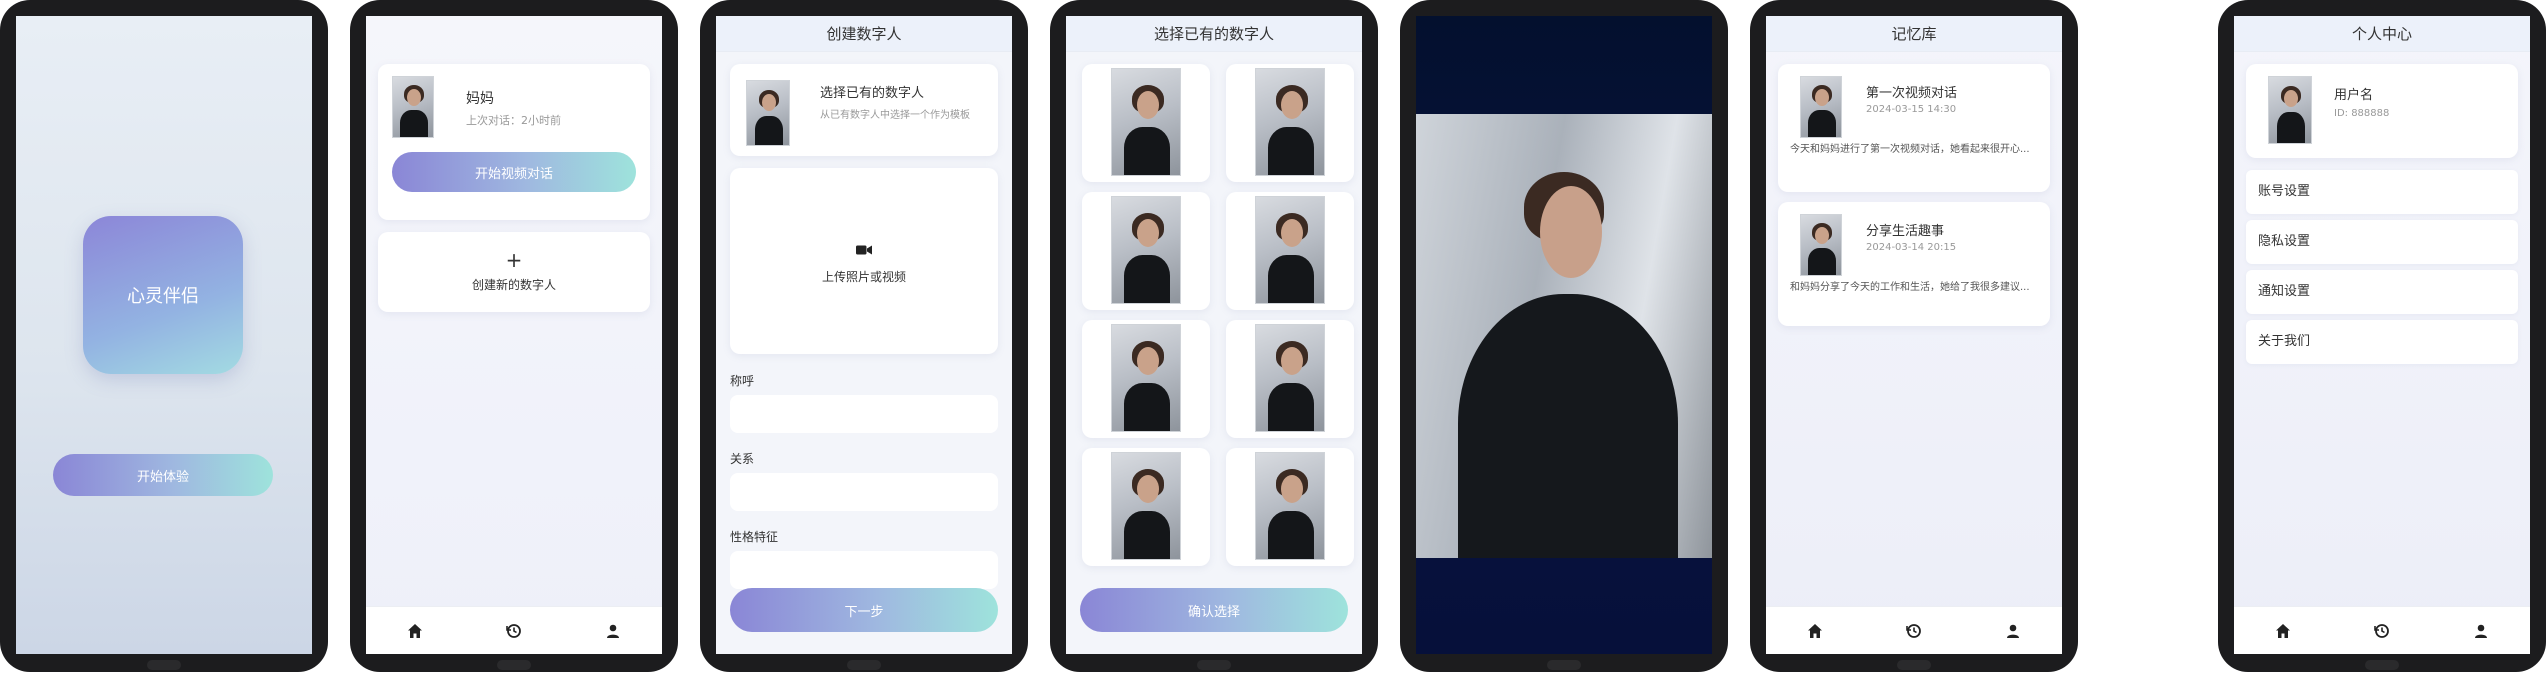 This screenshot has height=676, width=2546. I want to click on page-title: 个人中心, so click(2382, 34).